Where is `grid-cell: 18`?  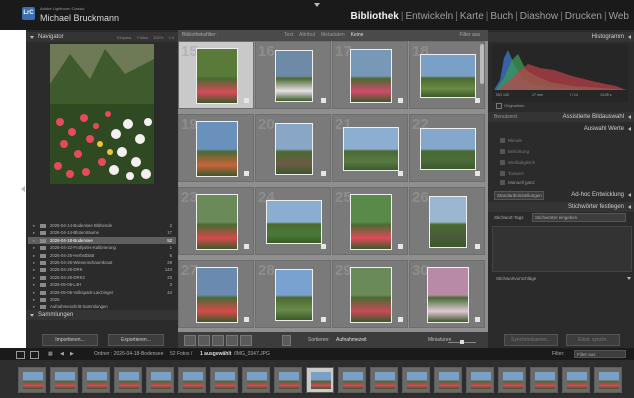
grid-cell: 18 is located at coordinates (447, 75).